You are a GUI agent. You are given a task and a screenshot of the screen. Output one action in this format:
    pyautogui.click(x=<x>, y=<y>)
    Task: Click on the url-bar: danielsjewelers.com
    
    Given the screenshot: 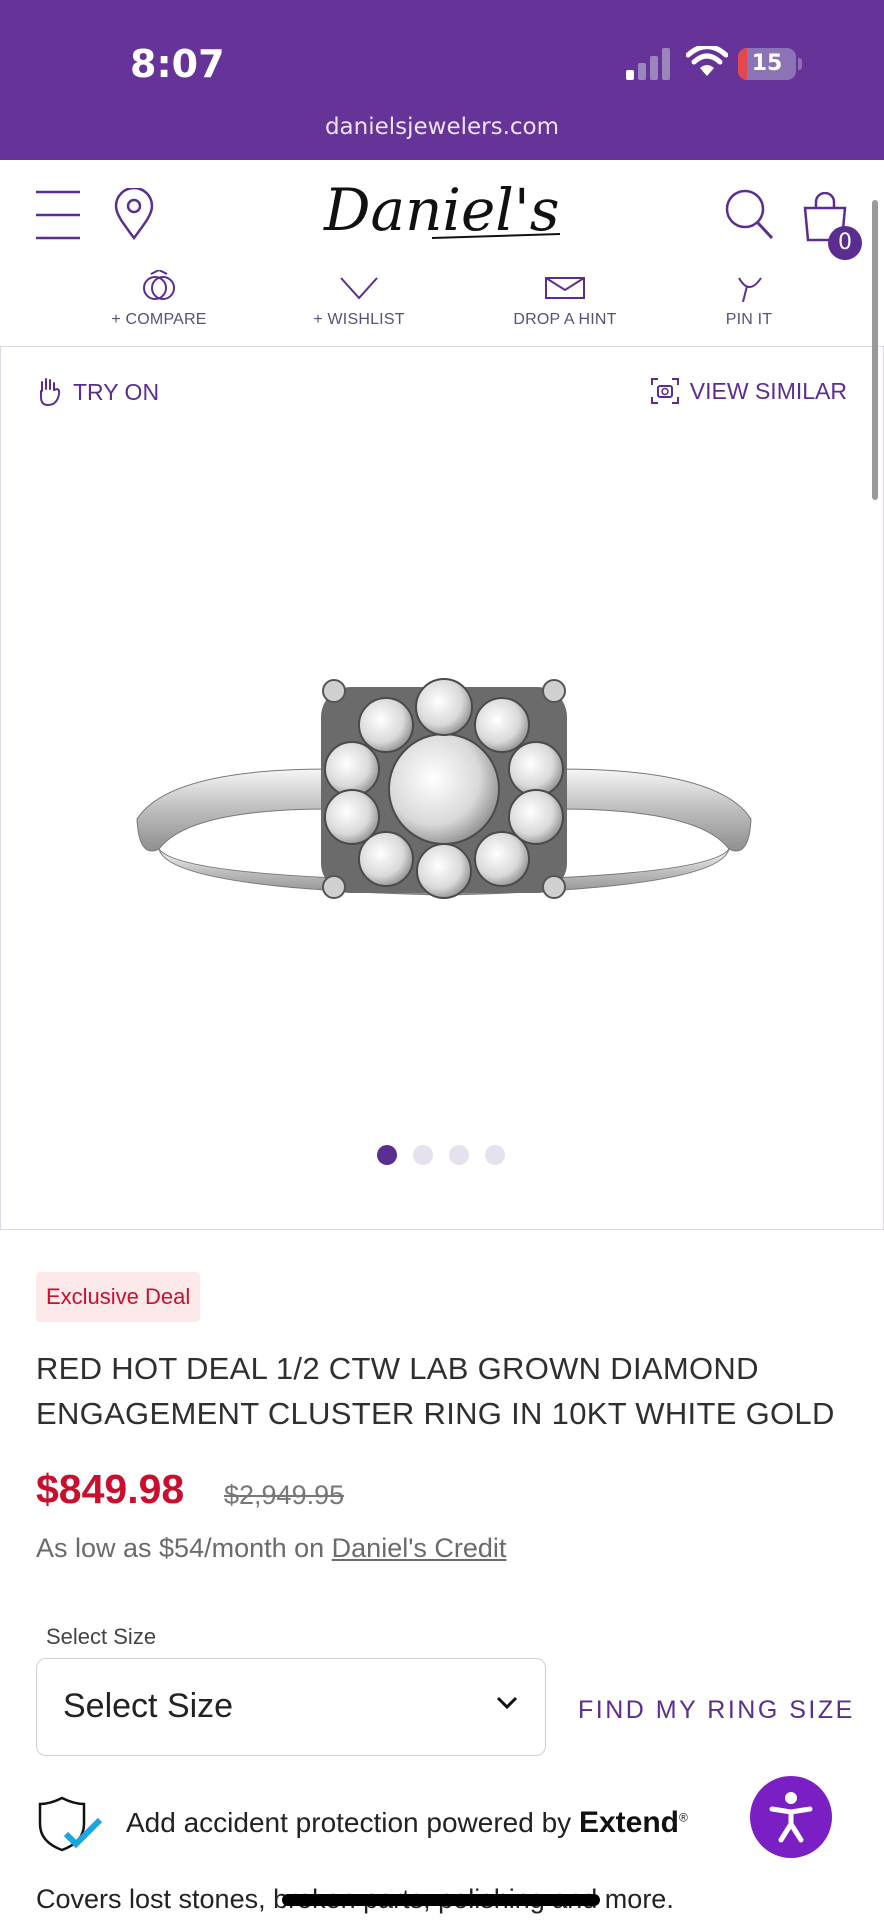 What is the action you would take?
    pyautogui.click(x=442, y=127)
    